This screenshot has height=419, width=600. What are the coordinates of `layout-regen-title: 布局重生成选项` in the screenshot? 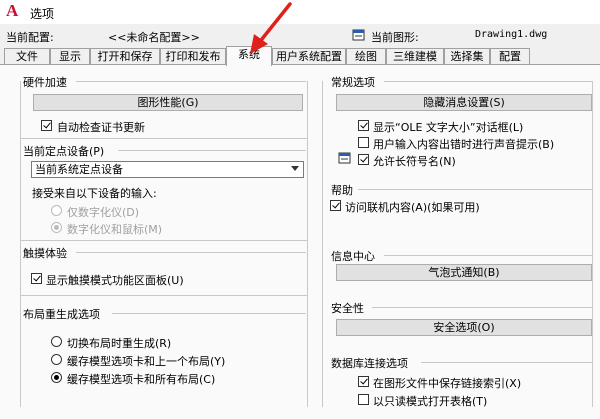 It's located at (61, 314).